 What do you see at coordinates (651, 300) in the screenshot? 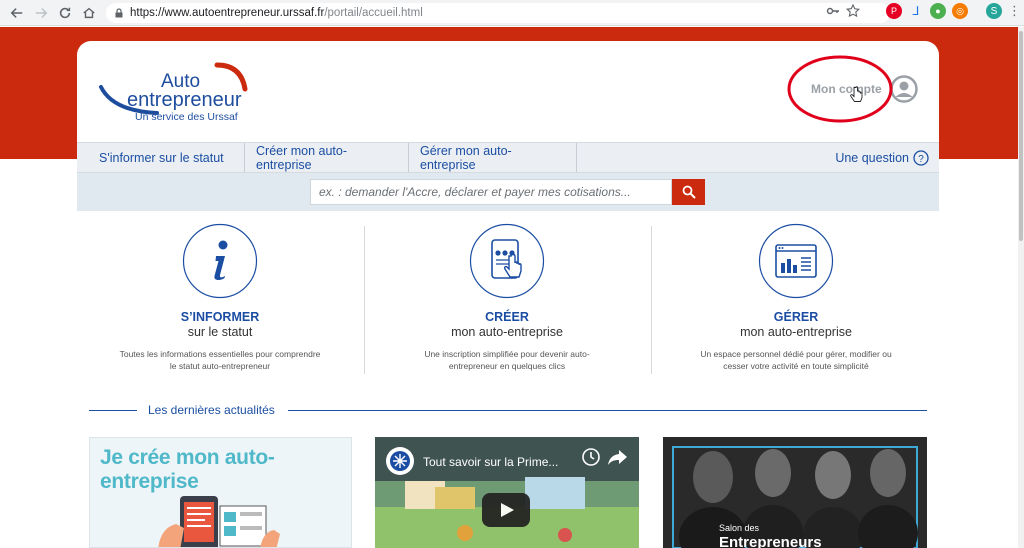
I see `divider` at bounding box center [651, 300].